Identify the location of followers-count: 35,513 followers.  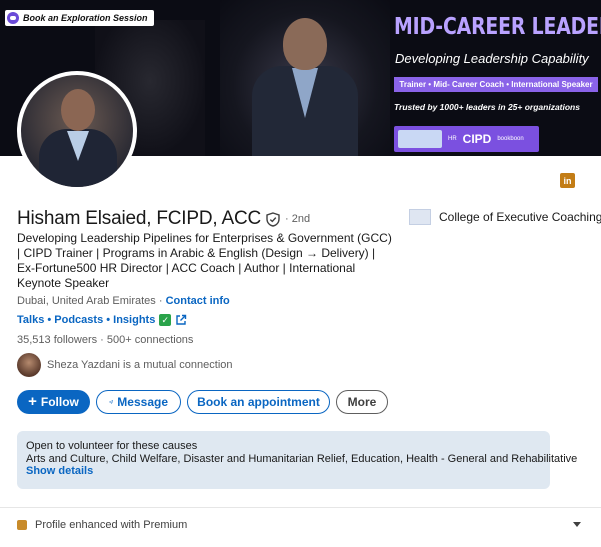
(57, 340).